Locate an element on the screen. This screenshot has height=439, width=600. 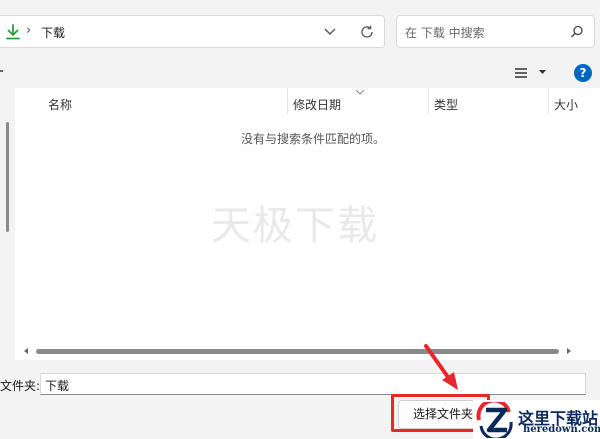
toolbar-edge-dot is located at coordinates (1, 71).